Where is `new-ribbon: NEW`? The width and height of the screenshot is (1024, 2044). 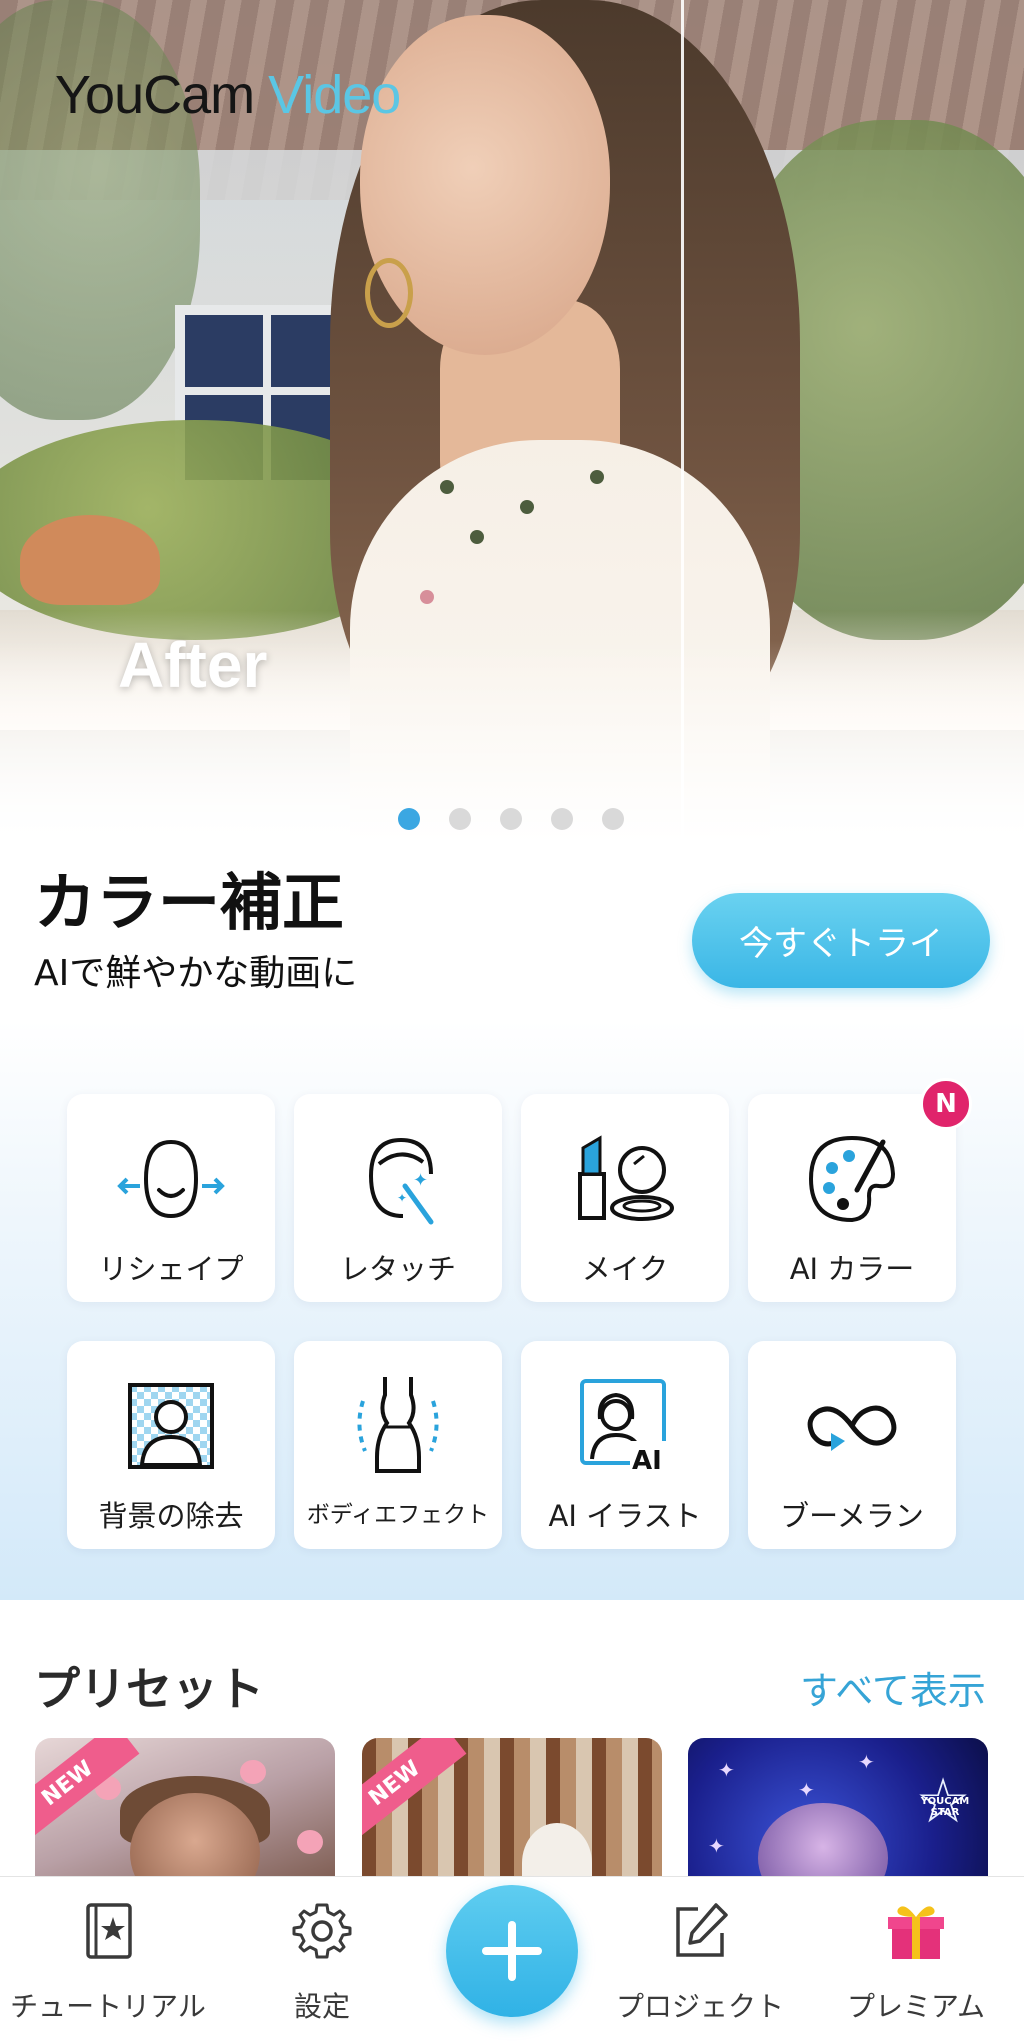
new-ribbon: NEW is located at coordinates (414, 1792).